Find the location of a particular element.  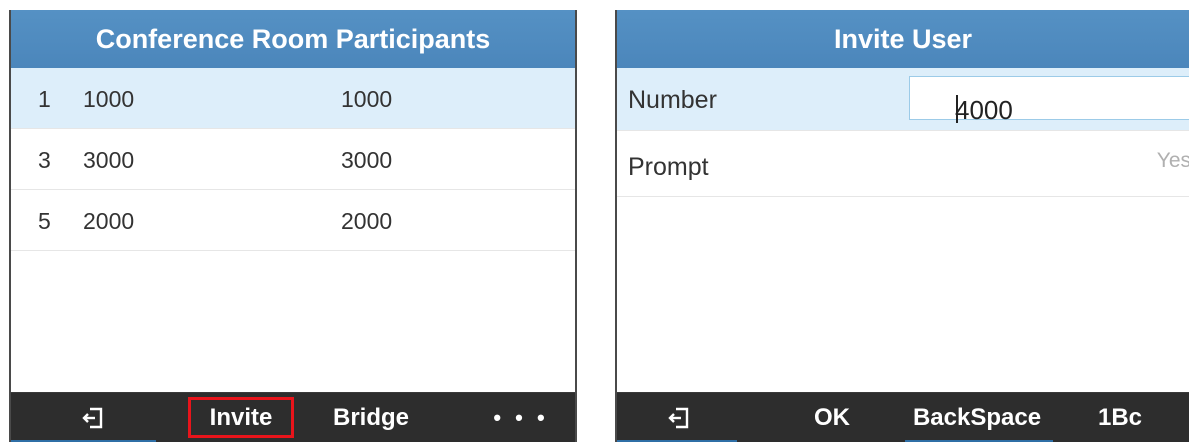

softkey-bar: Invite Bridge • • • is located at coordinates (293, 417).